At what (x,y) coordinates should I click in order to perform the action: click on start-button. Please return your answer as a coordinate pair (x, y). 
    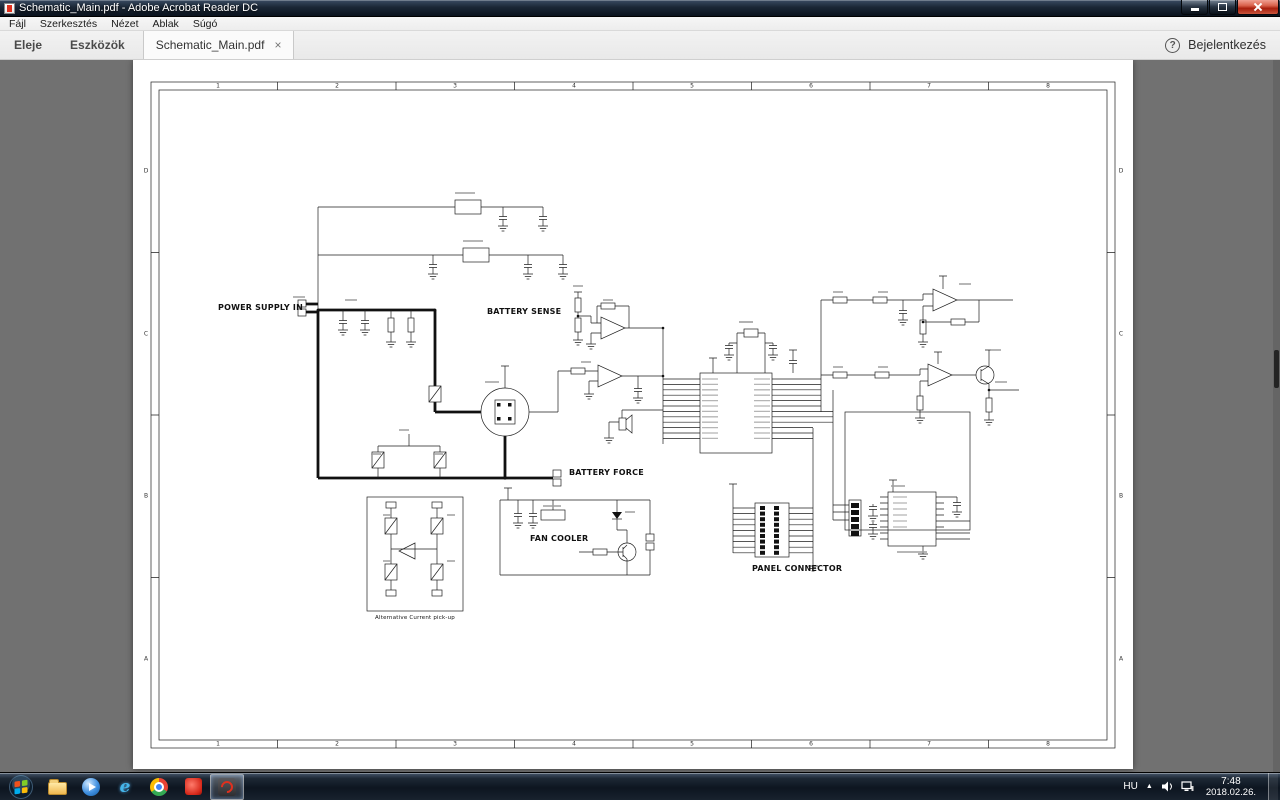
    Looking at the image, I should click on (21, 787).